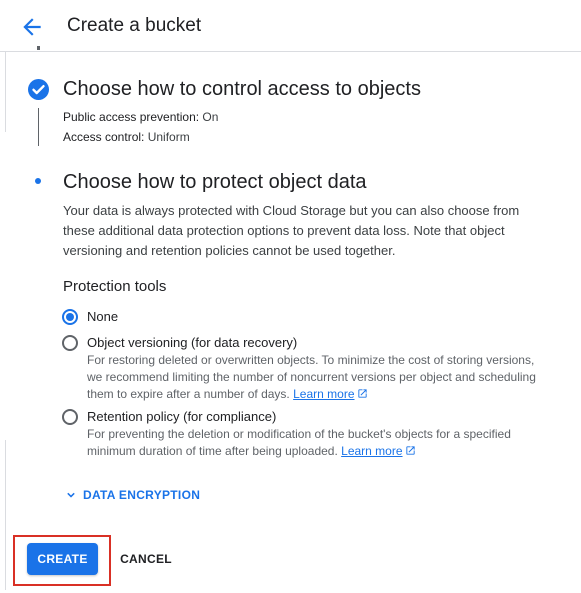 The image size is (581, 593). Describe the element at coordinates (181, 416) in the screenshot. I see `option-retention-label: Retention policy (for compliance)` at that location.